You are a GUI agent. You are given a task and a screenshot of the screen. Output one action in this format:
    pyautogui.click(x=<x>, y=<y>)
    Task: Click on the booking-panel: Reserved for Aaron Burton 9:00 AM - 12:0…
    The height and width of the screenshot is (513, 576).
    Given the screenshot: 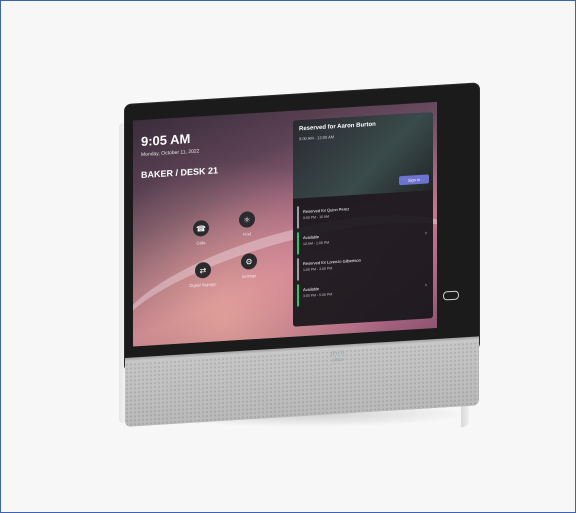 What is the action you would take?
    pyautogui.click(x=363, y=219)
    